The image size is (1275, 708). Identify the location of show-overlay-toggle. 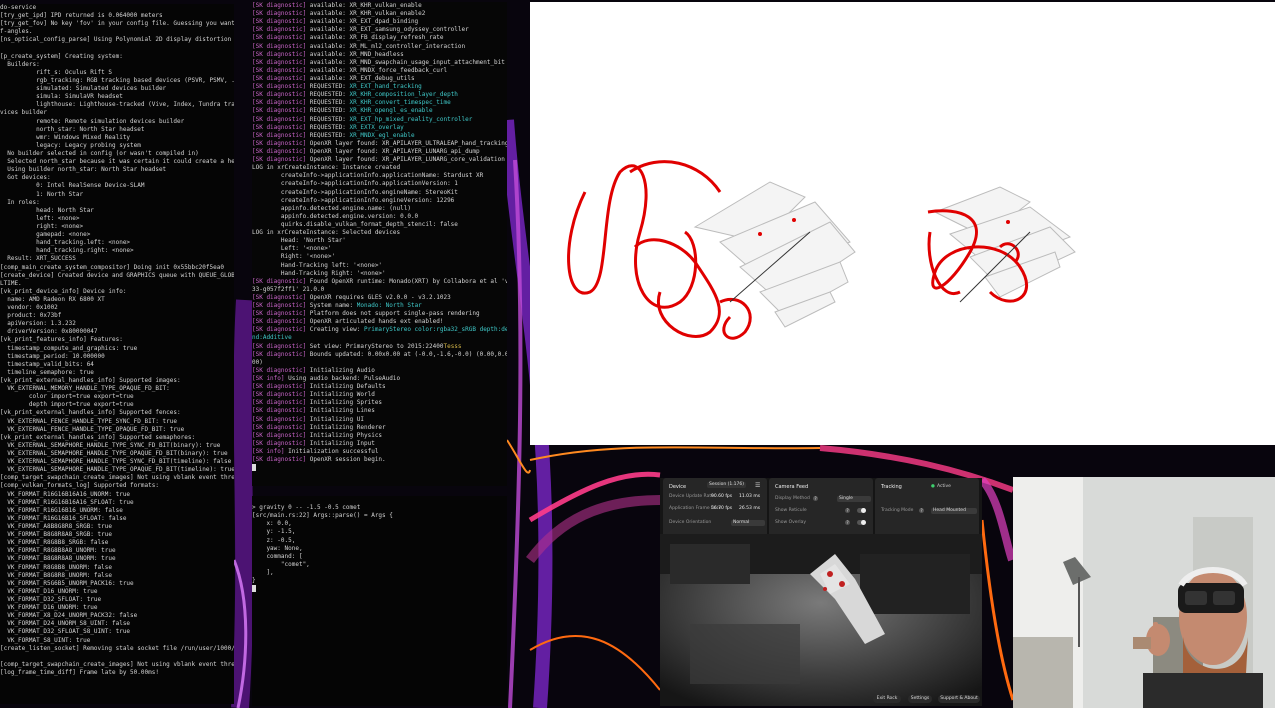
(861, 522).